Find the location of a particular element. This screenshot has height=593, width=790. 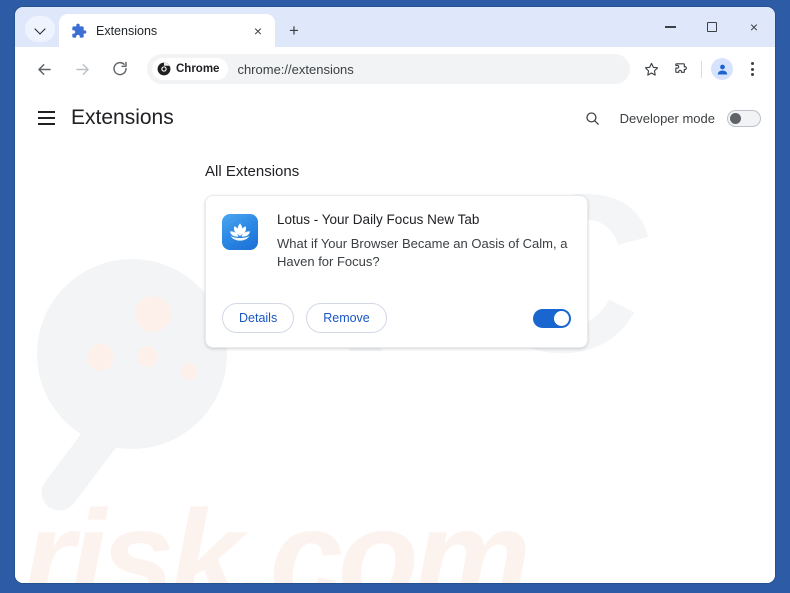

avatar-icon is located at coordinates (722, 69).